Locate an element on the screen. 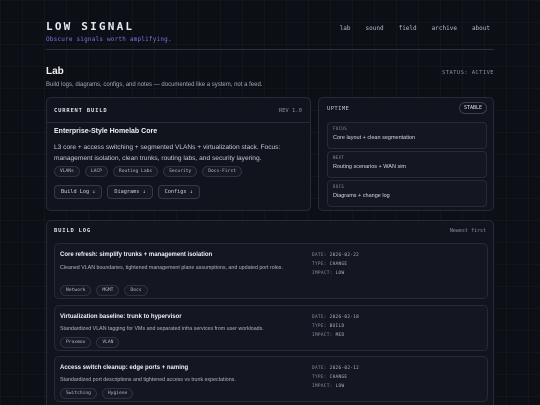  date-value: 2026-02-12 is located at coordinates (344, 368).